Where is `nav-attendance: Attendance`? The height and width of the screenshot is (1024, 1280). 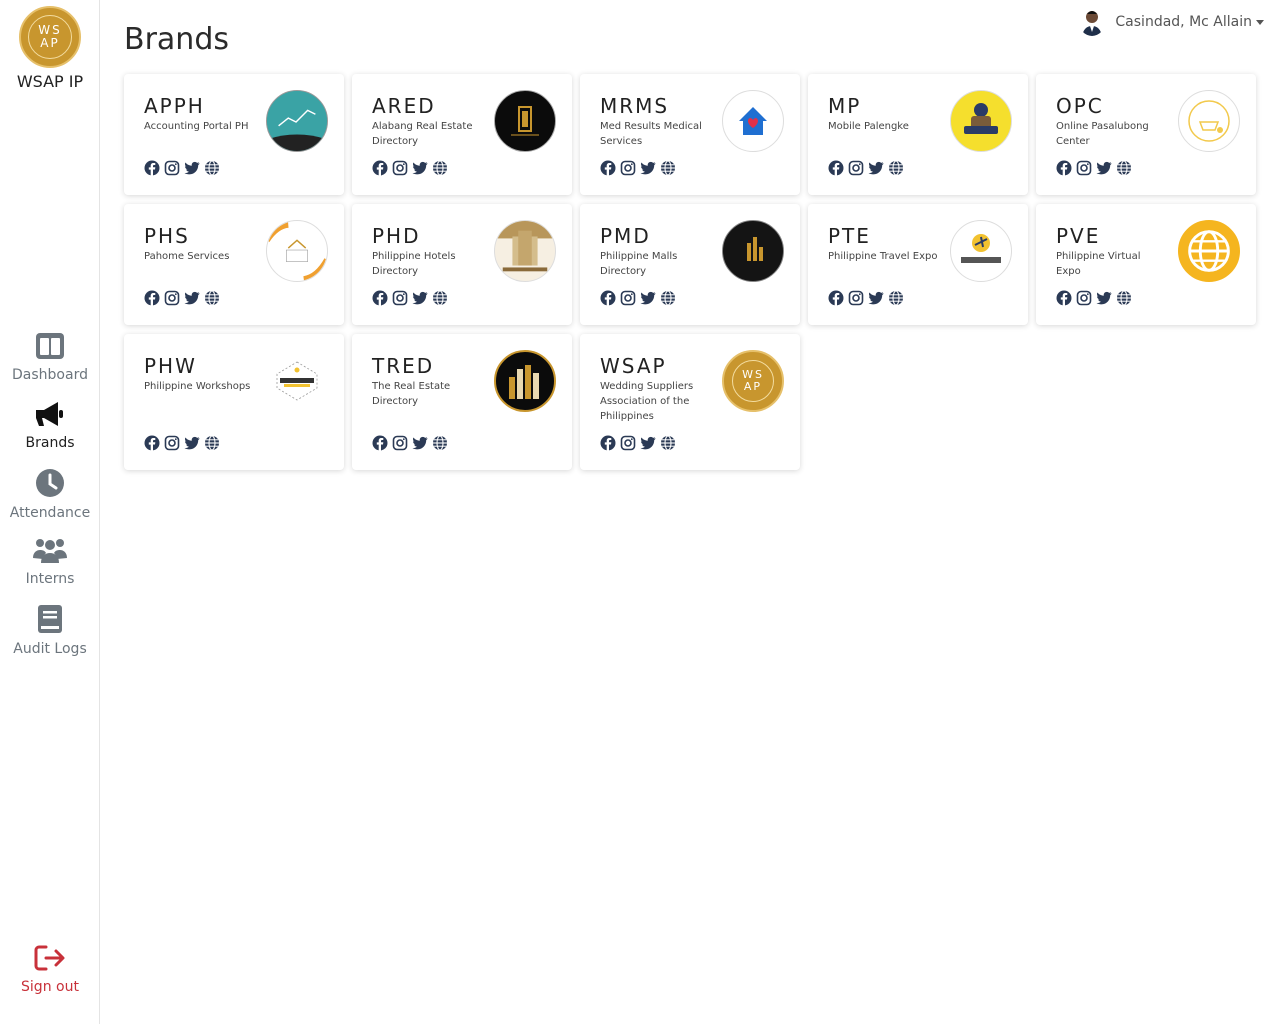
nav-attendance: Attendance is located at coordinates (50, 494).